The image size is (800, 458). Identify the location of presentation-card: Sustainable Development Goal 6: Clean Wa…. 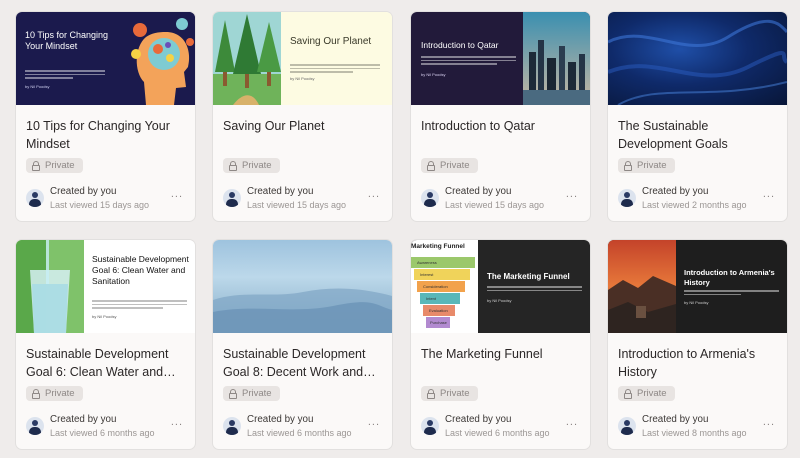
(105, 344).